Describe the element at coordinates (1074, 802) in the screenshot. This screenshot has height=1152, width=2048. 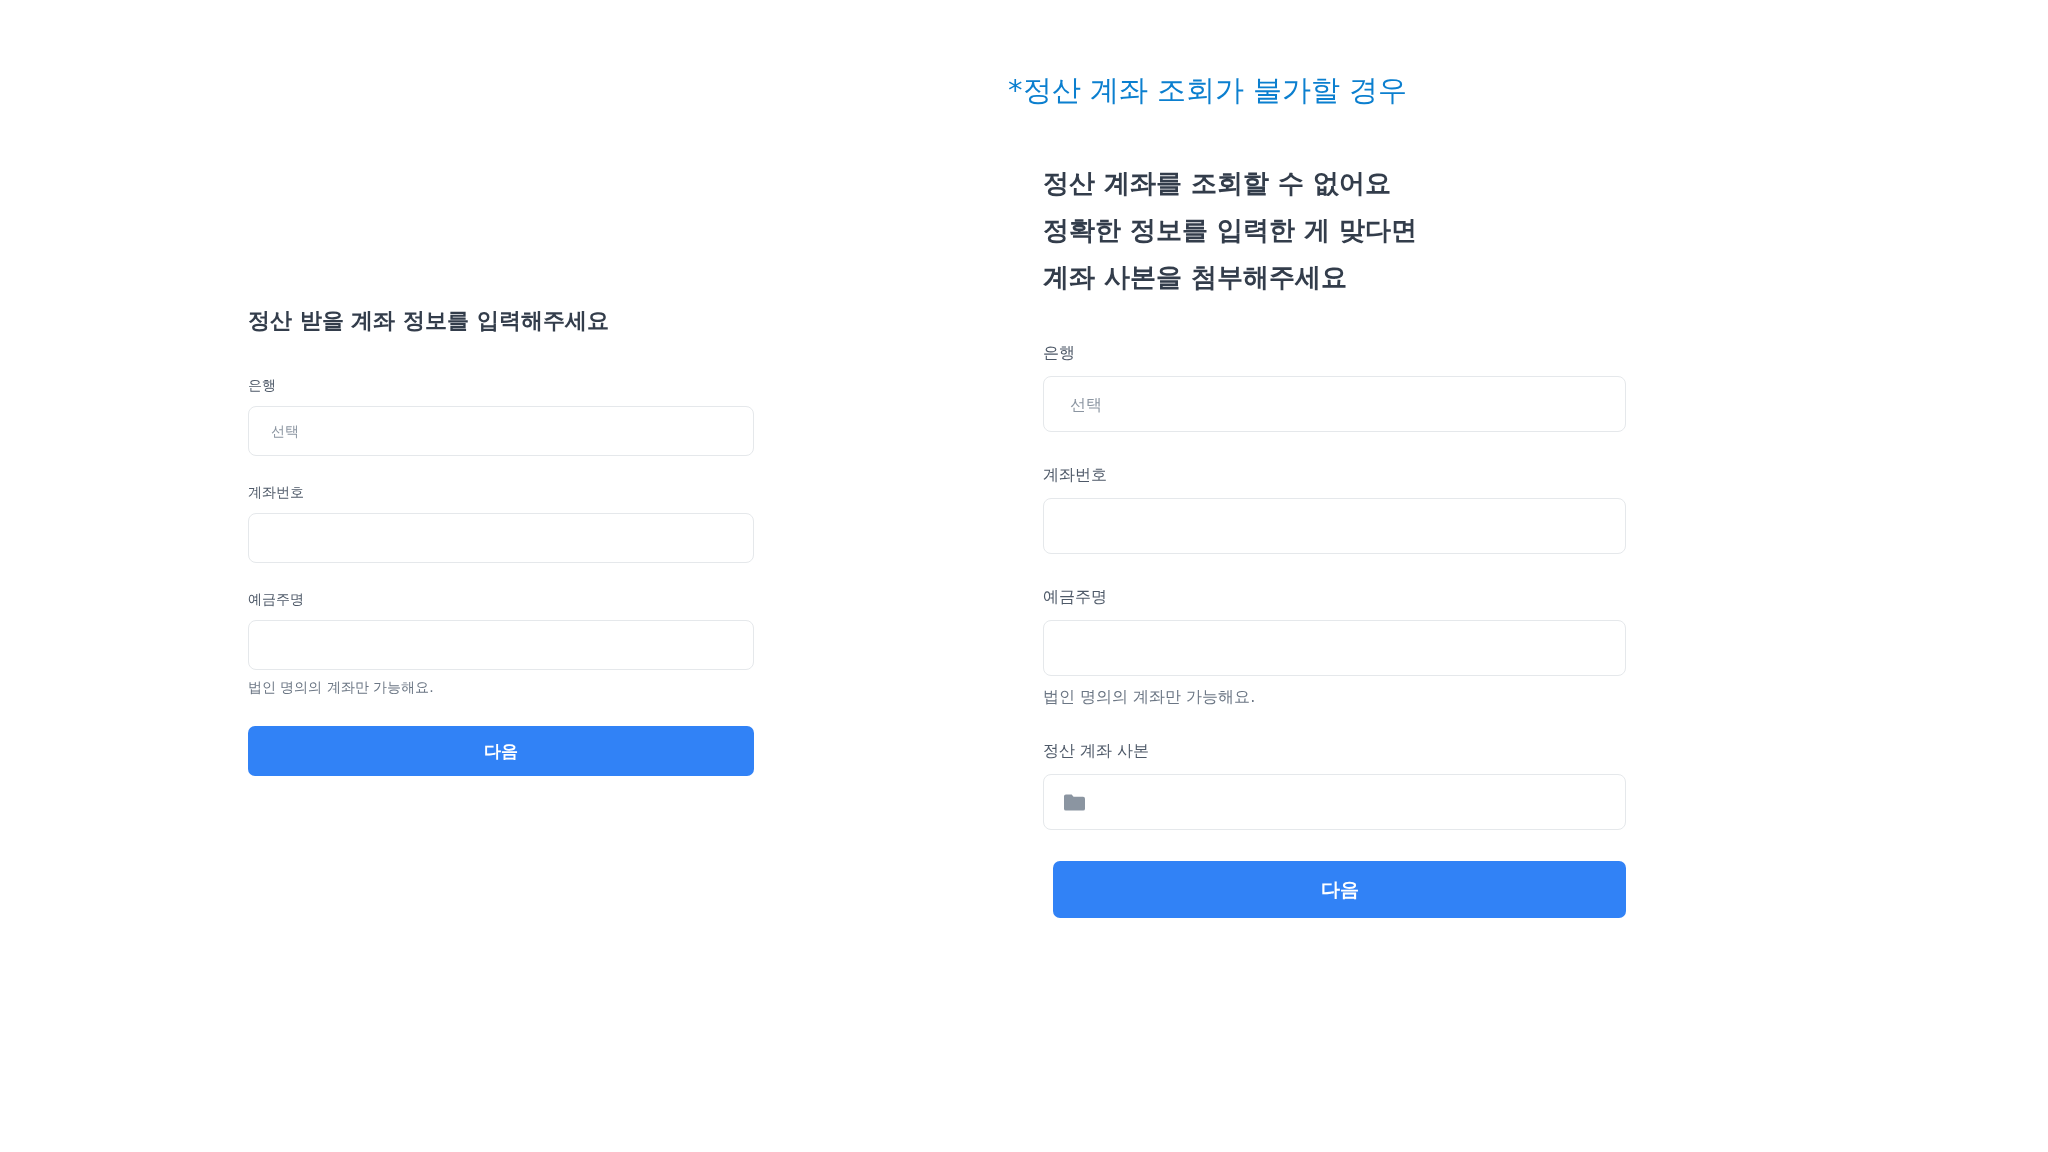
I see `folder-icon` at that location.